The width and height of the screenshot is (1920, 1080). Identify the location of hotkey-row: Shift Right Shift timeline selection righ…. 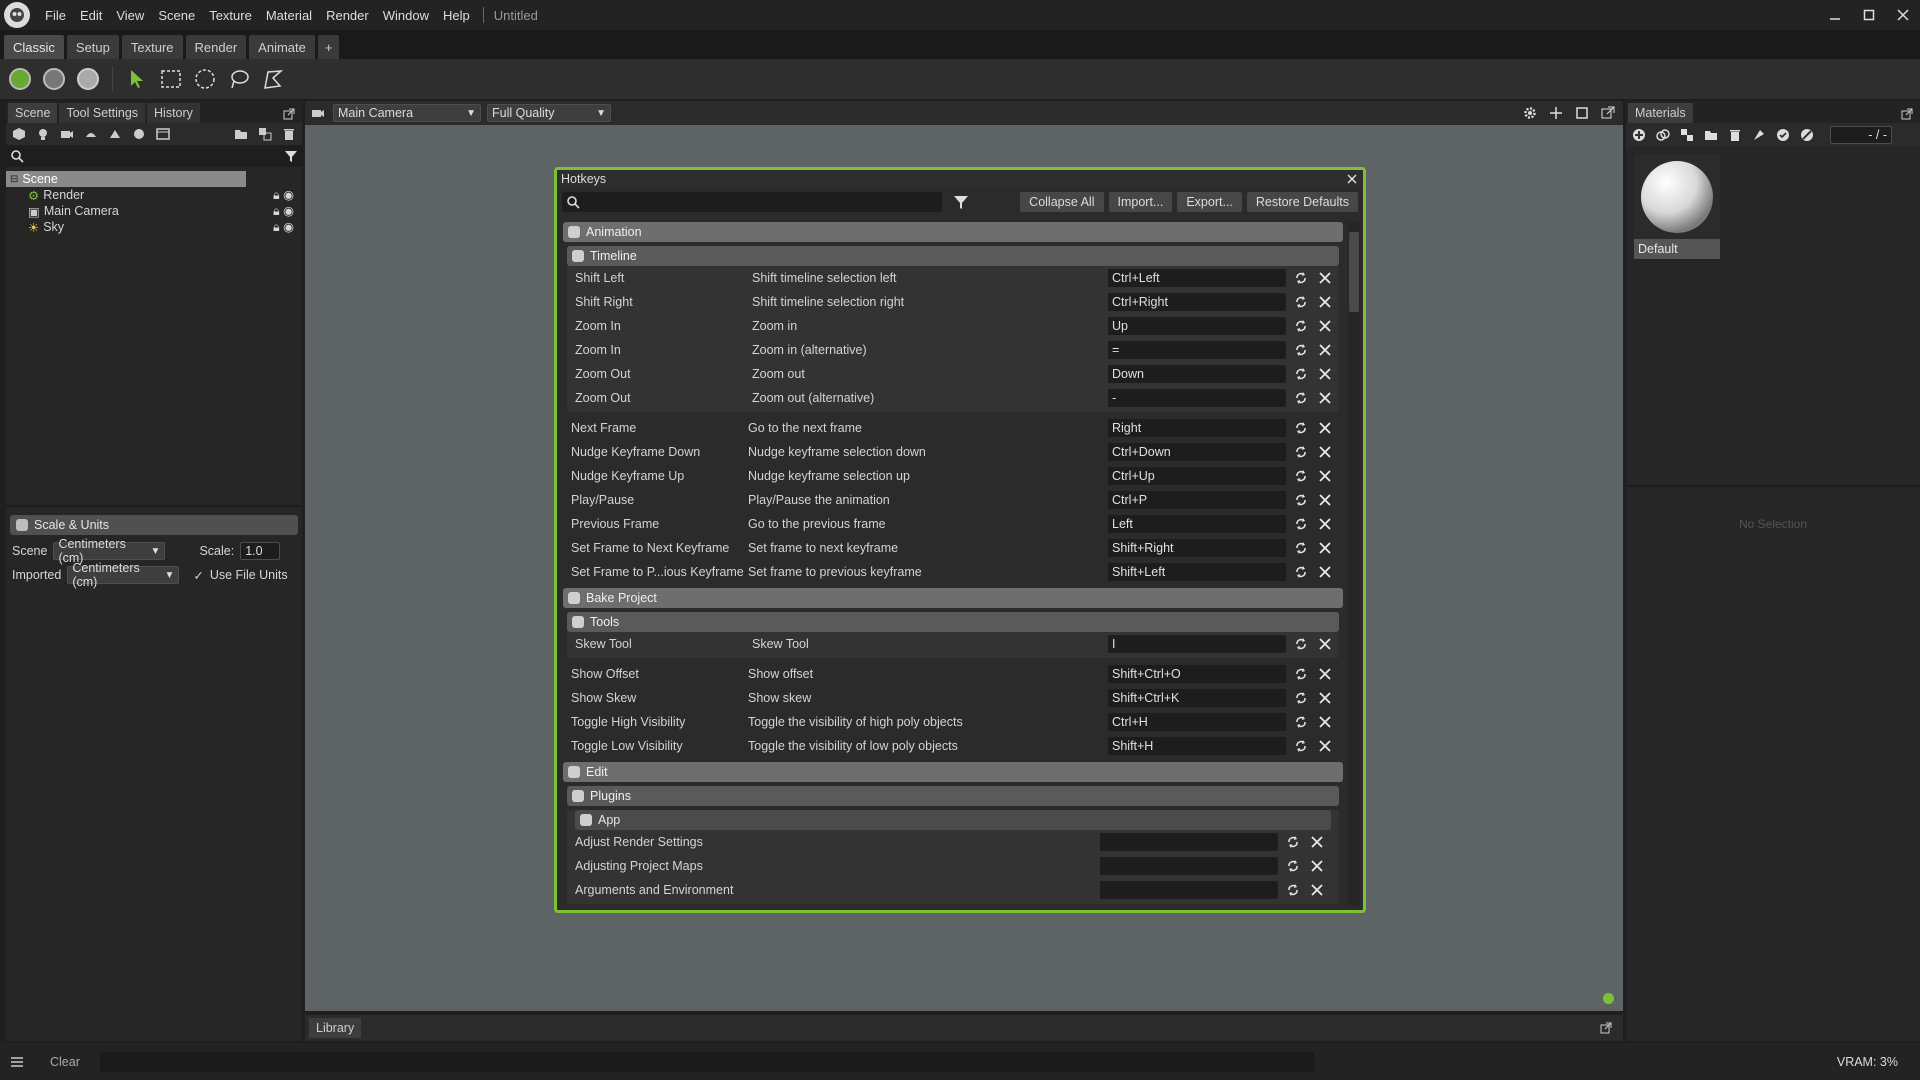
(953, 302).